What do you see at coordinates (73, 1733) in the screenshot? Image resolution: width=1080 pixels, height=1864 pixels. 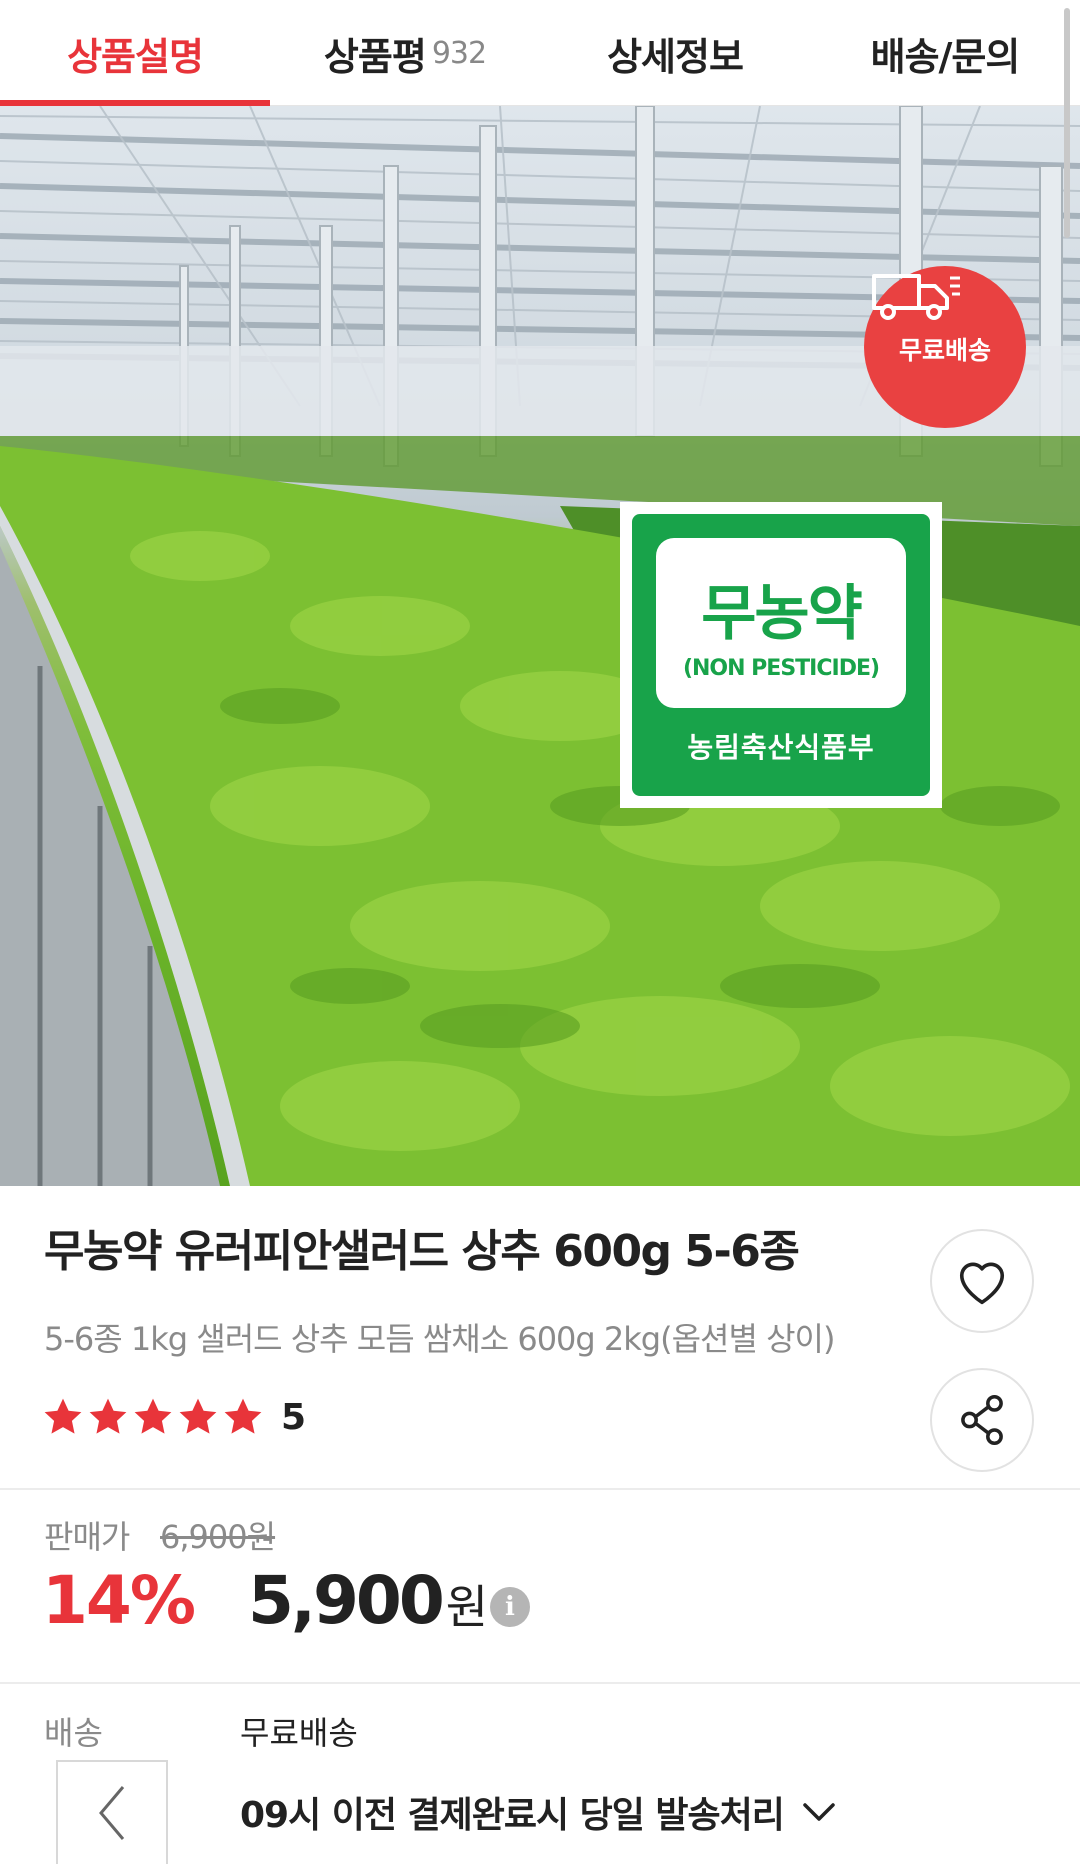 I see `shipping-label: 배송` at bounding box center [73, 1733].